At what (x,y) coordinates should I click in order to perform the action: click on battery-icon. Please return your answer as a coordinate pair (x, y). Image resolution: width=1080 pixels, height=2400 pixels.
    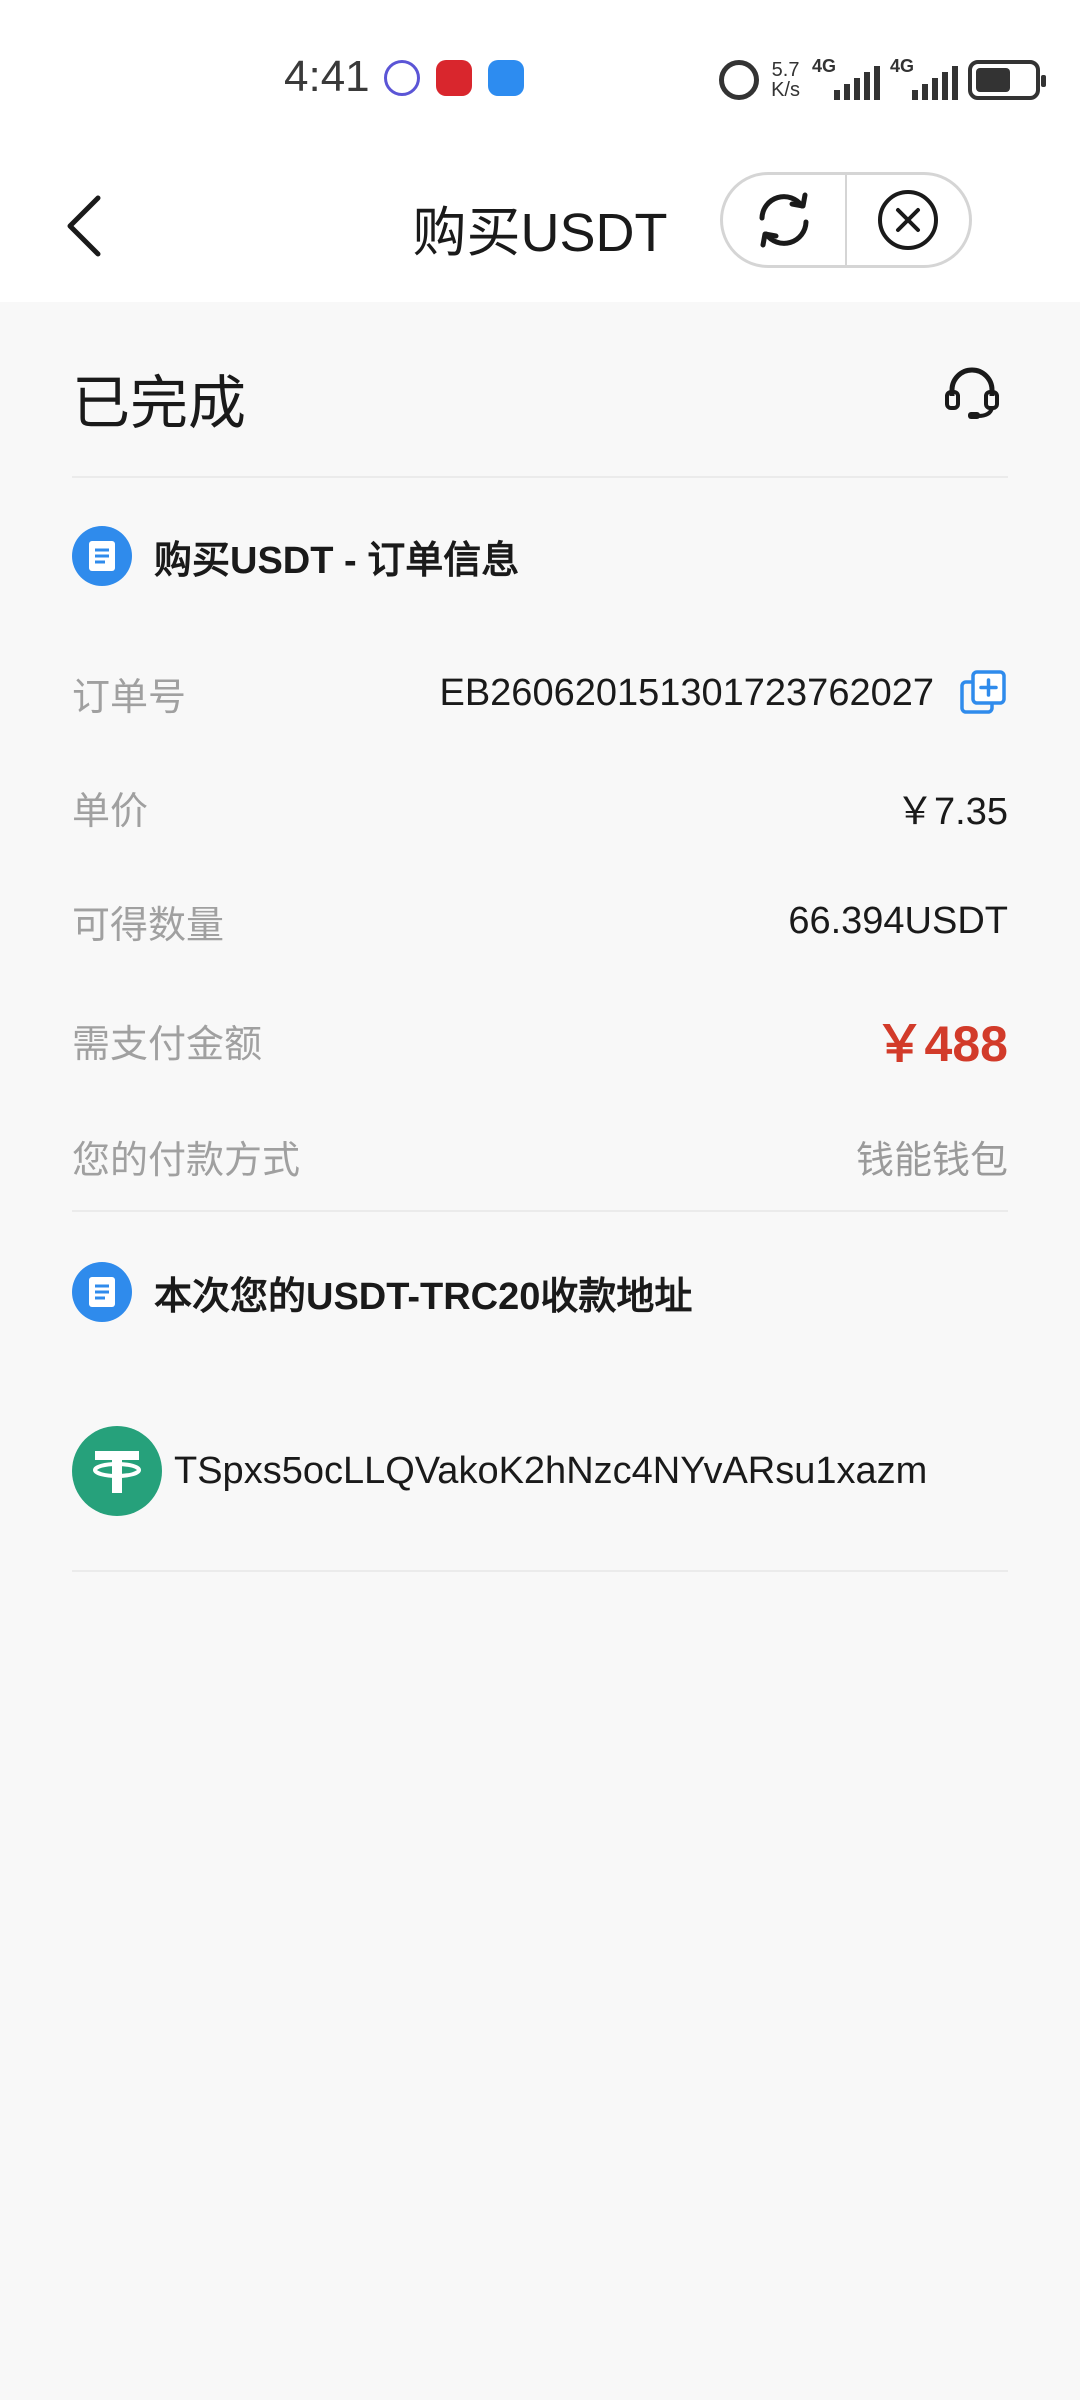
    Looking at the image, I should click on (1007, 80).